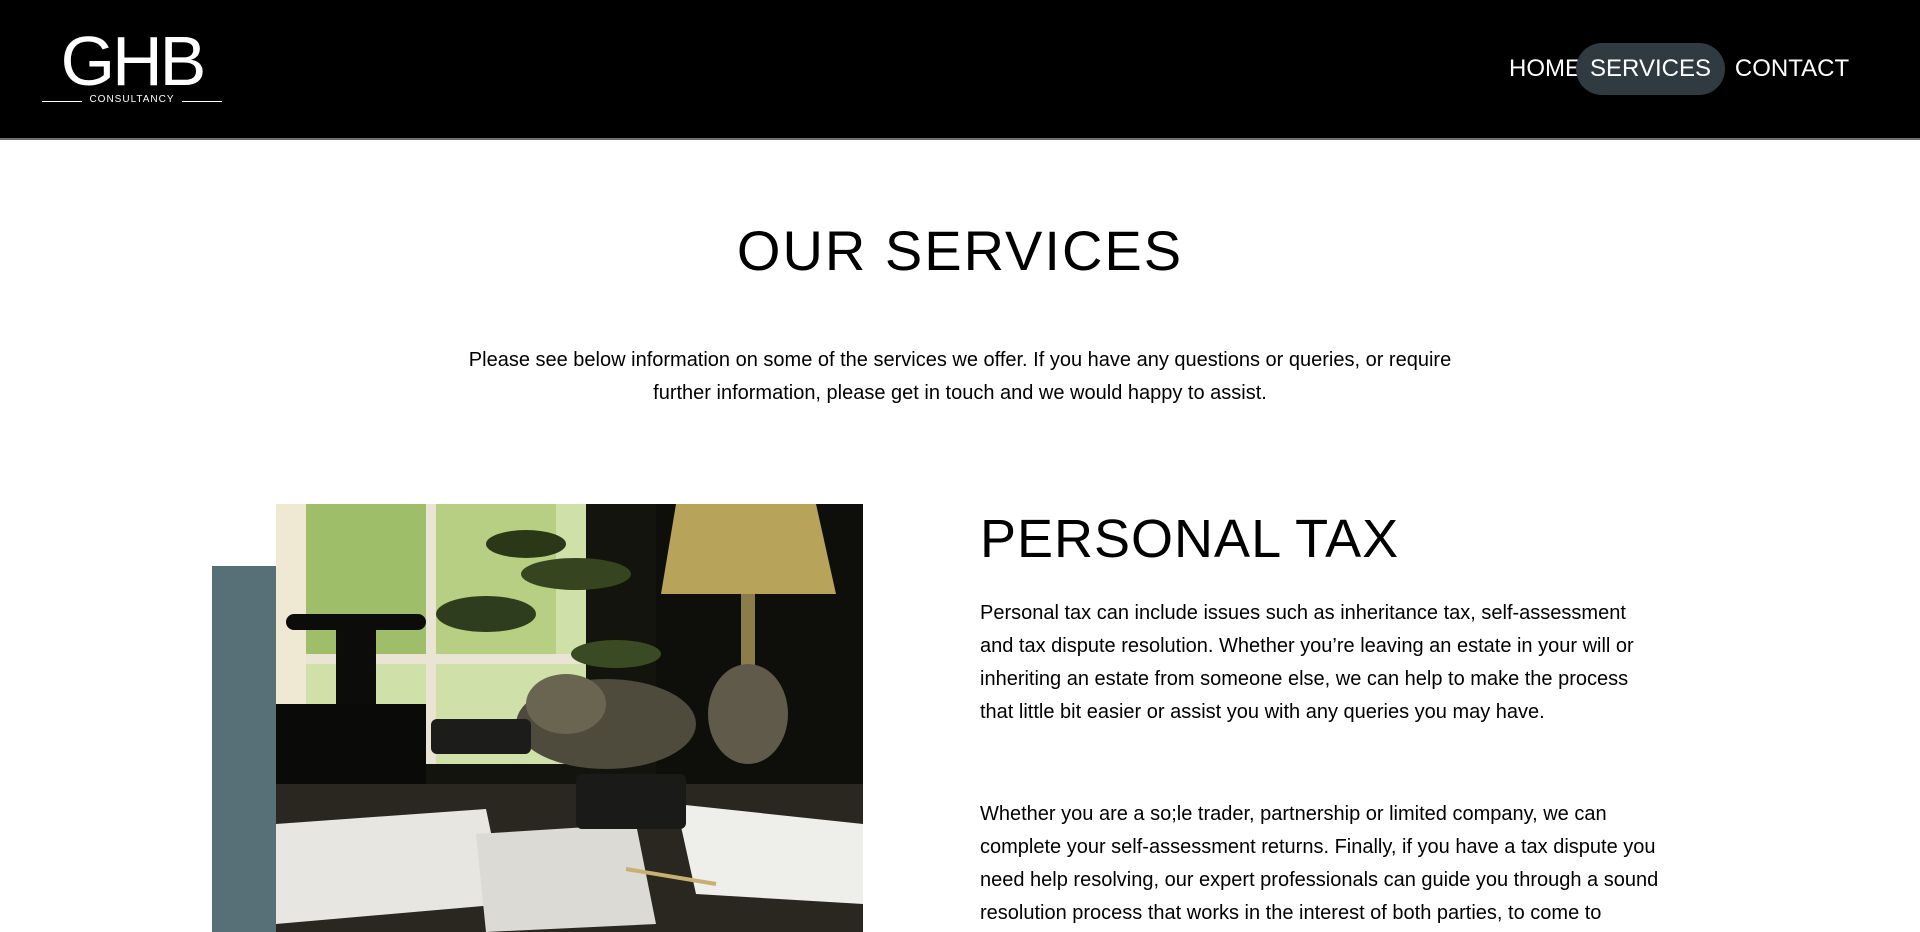 The height and width of the screenshot is (932, 1920). What do you see at coordinates (132, 99) in the screenshot?
I see `logo-subtitle: CONSULTANCY` at bounding box center [132, 99].